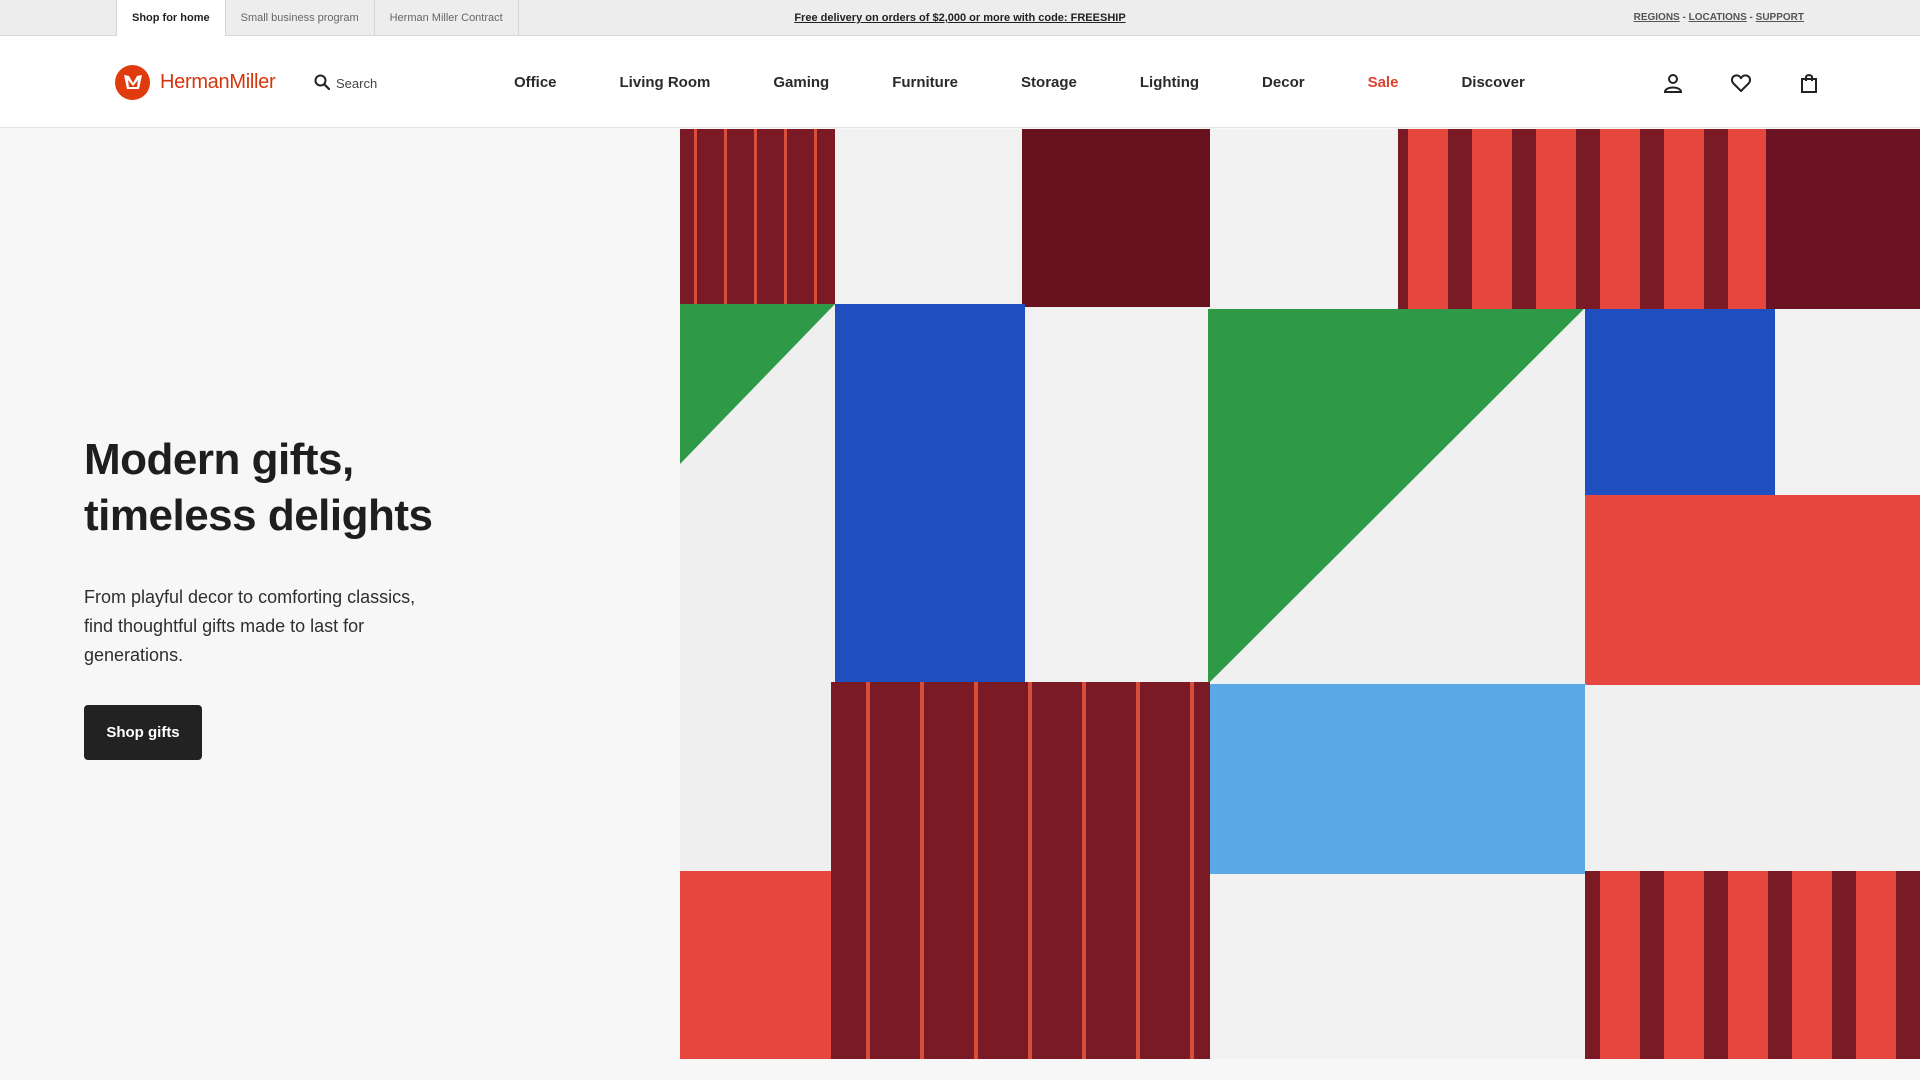  I want to click on shop-gifts-button: Shop gifts, so click(143, 732).